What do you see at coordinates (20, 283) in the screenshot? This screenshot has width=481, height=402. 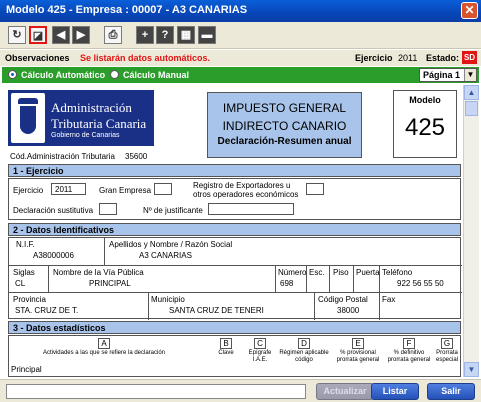 I see `siglas-value: CL` at bounding box center [20, 283].